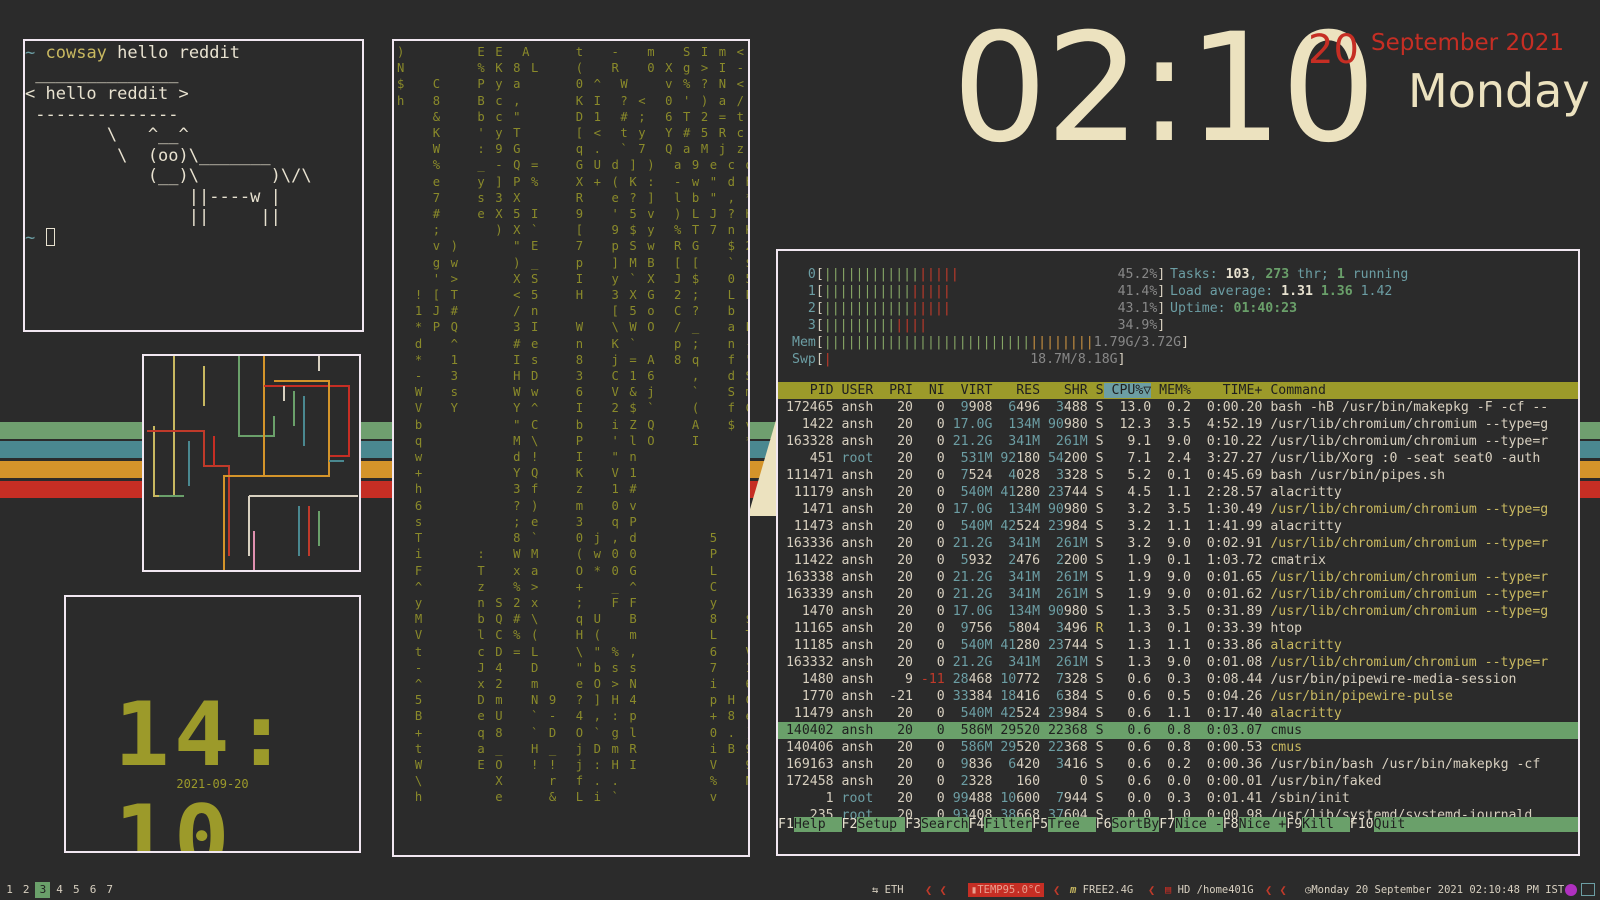  I want to click on ethernet-label: ETH, so click(894, 890).